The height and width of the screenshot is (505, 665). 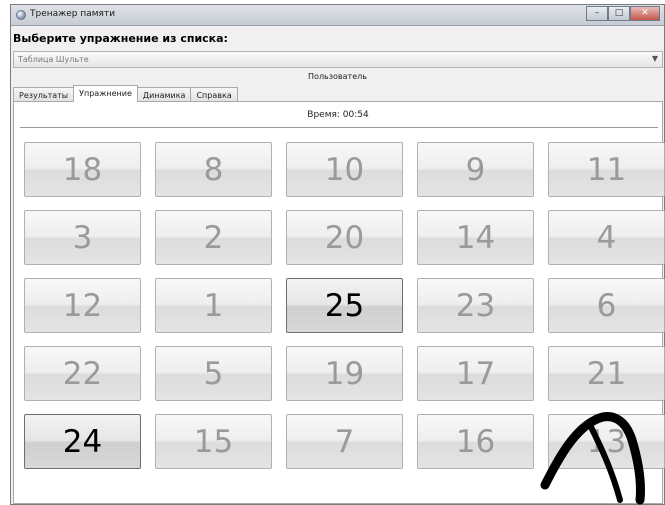 I want to click on grid-cell-8: 8, so click(x=213, y=169).